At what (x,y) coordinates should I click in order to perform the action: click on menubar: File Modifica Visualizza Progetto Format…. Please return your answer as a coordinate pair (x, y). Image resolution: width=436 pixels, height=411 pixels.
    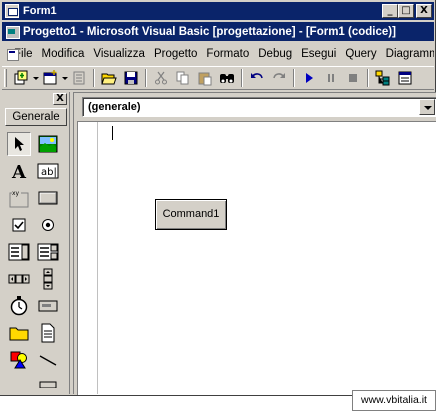
    Looking at the image, I should click on (218, 54).